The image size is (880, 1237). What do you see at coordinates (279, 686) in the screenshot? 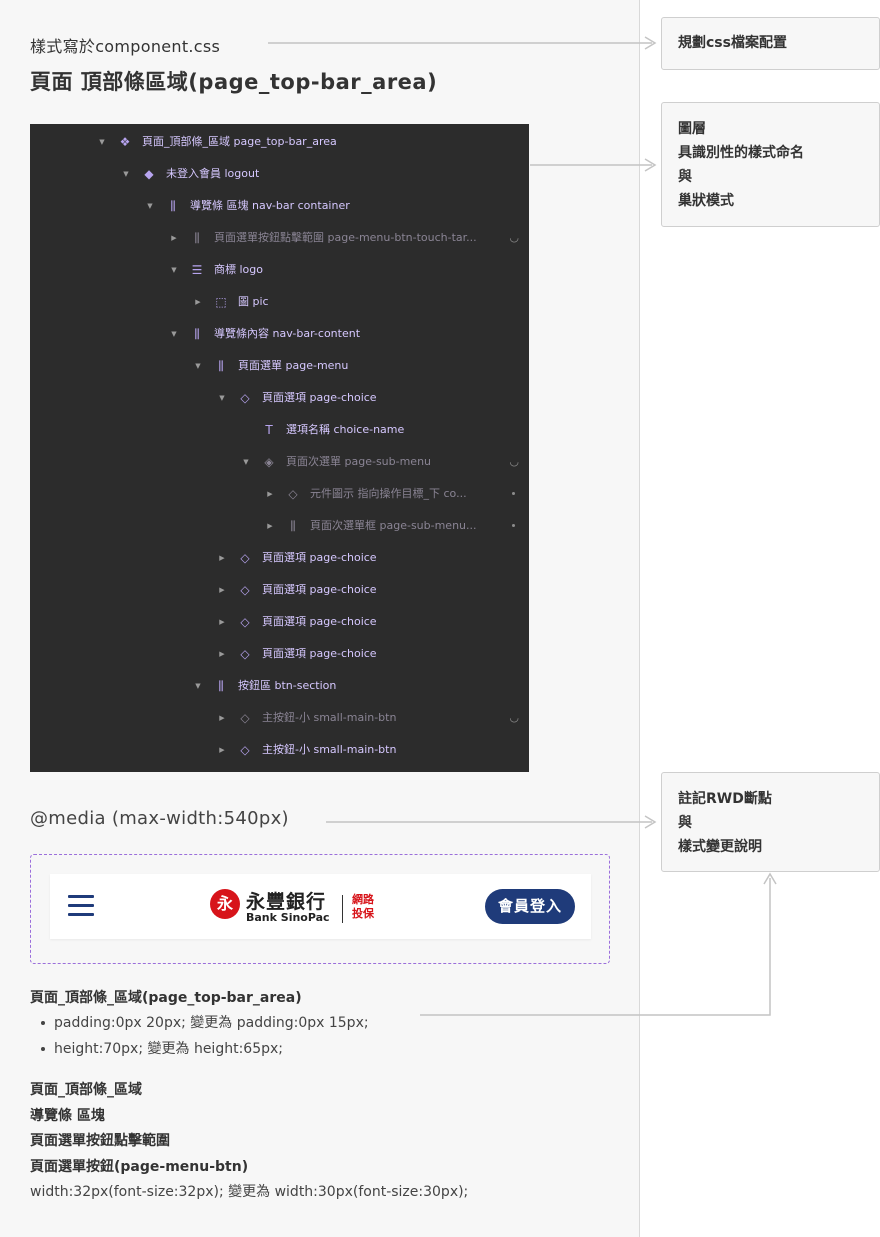
I see `layer-row: ▼ ⫼ 按鈕區 btn-section` at bounding box center [279, 686].